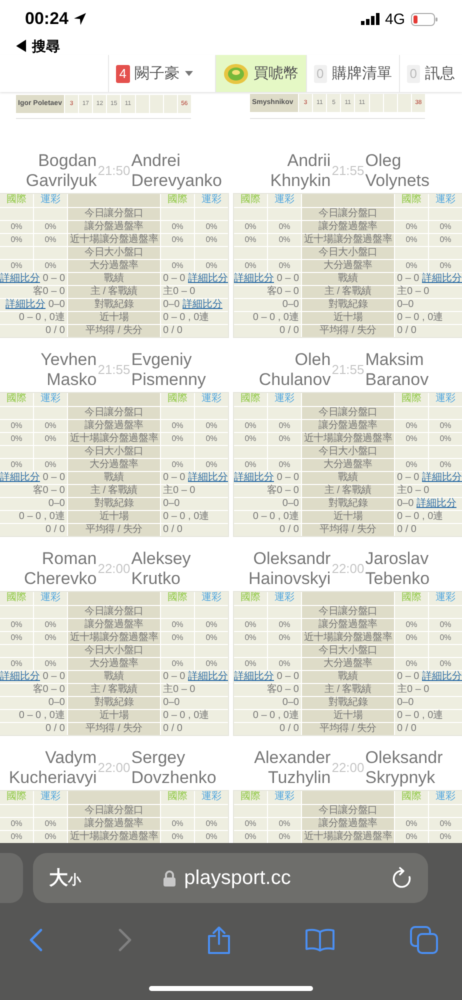 This screenshot has height=1000, width=462. I want to click on player-name: Oleg Volynets, so click(397, 171).